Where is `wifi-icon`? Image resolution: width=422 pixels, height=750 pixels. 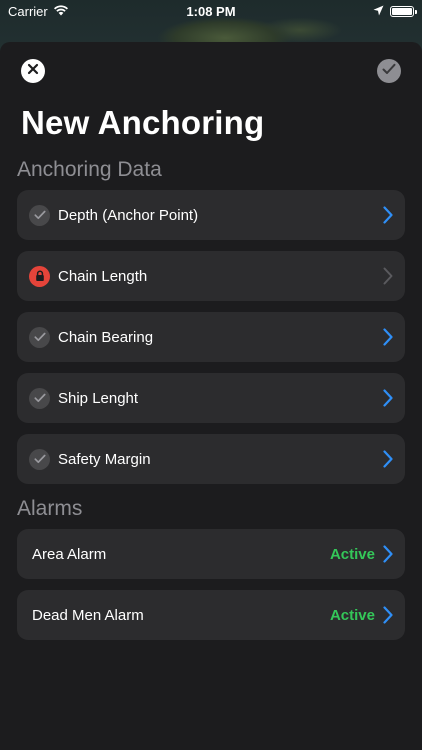
wifi-icon is located at coordinates (61, 11).